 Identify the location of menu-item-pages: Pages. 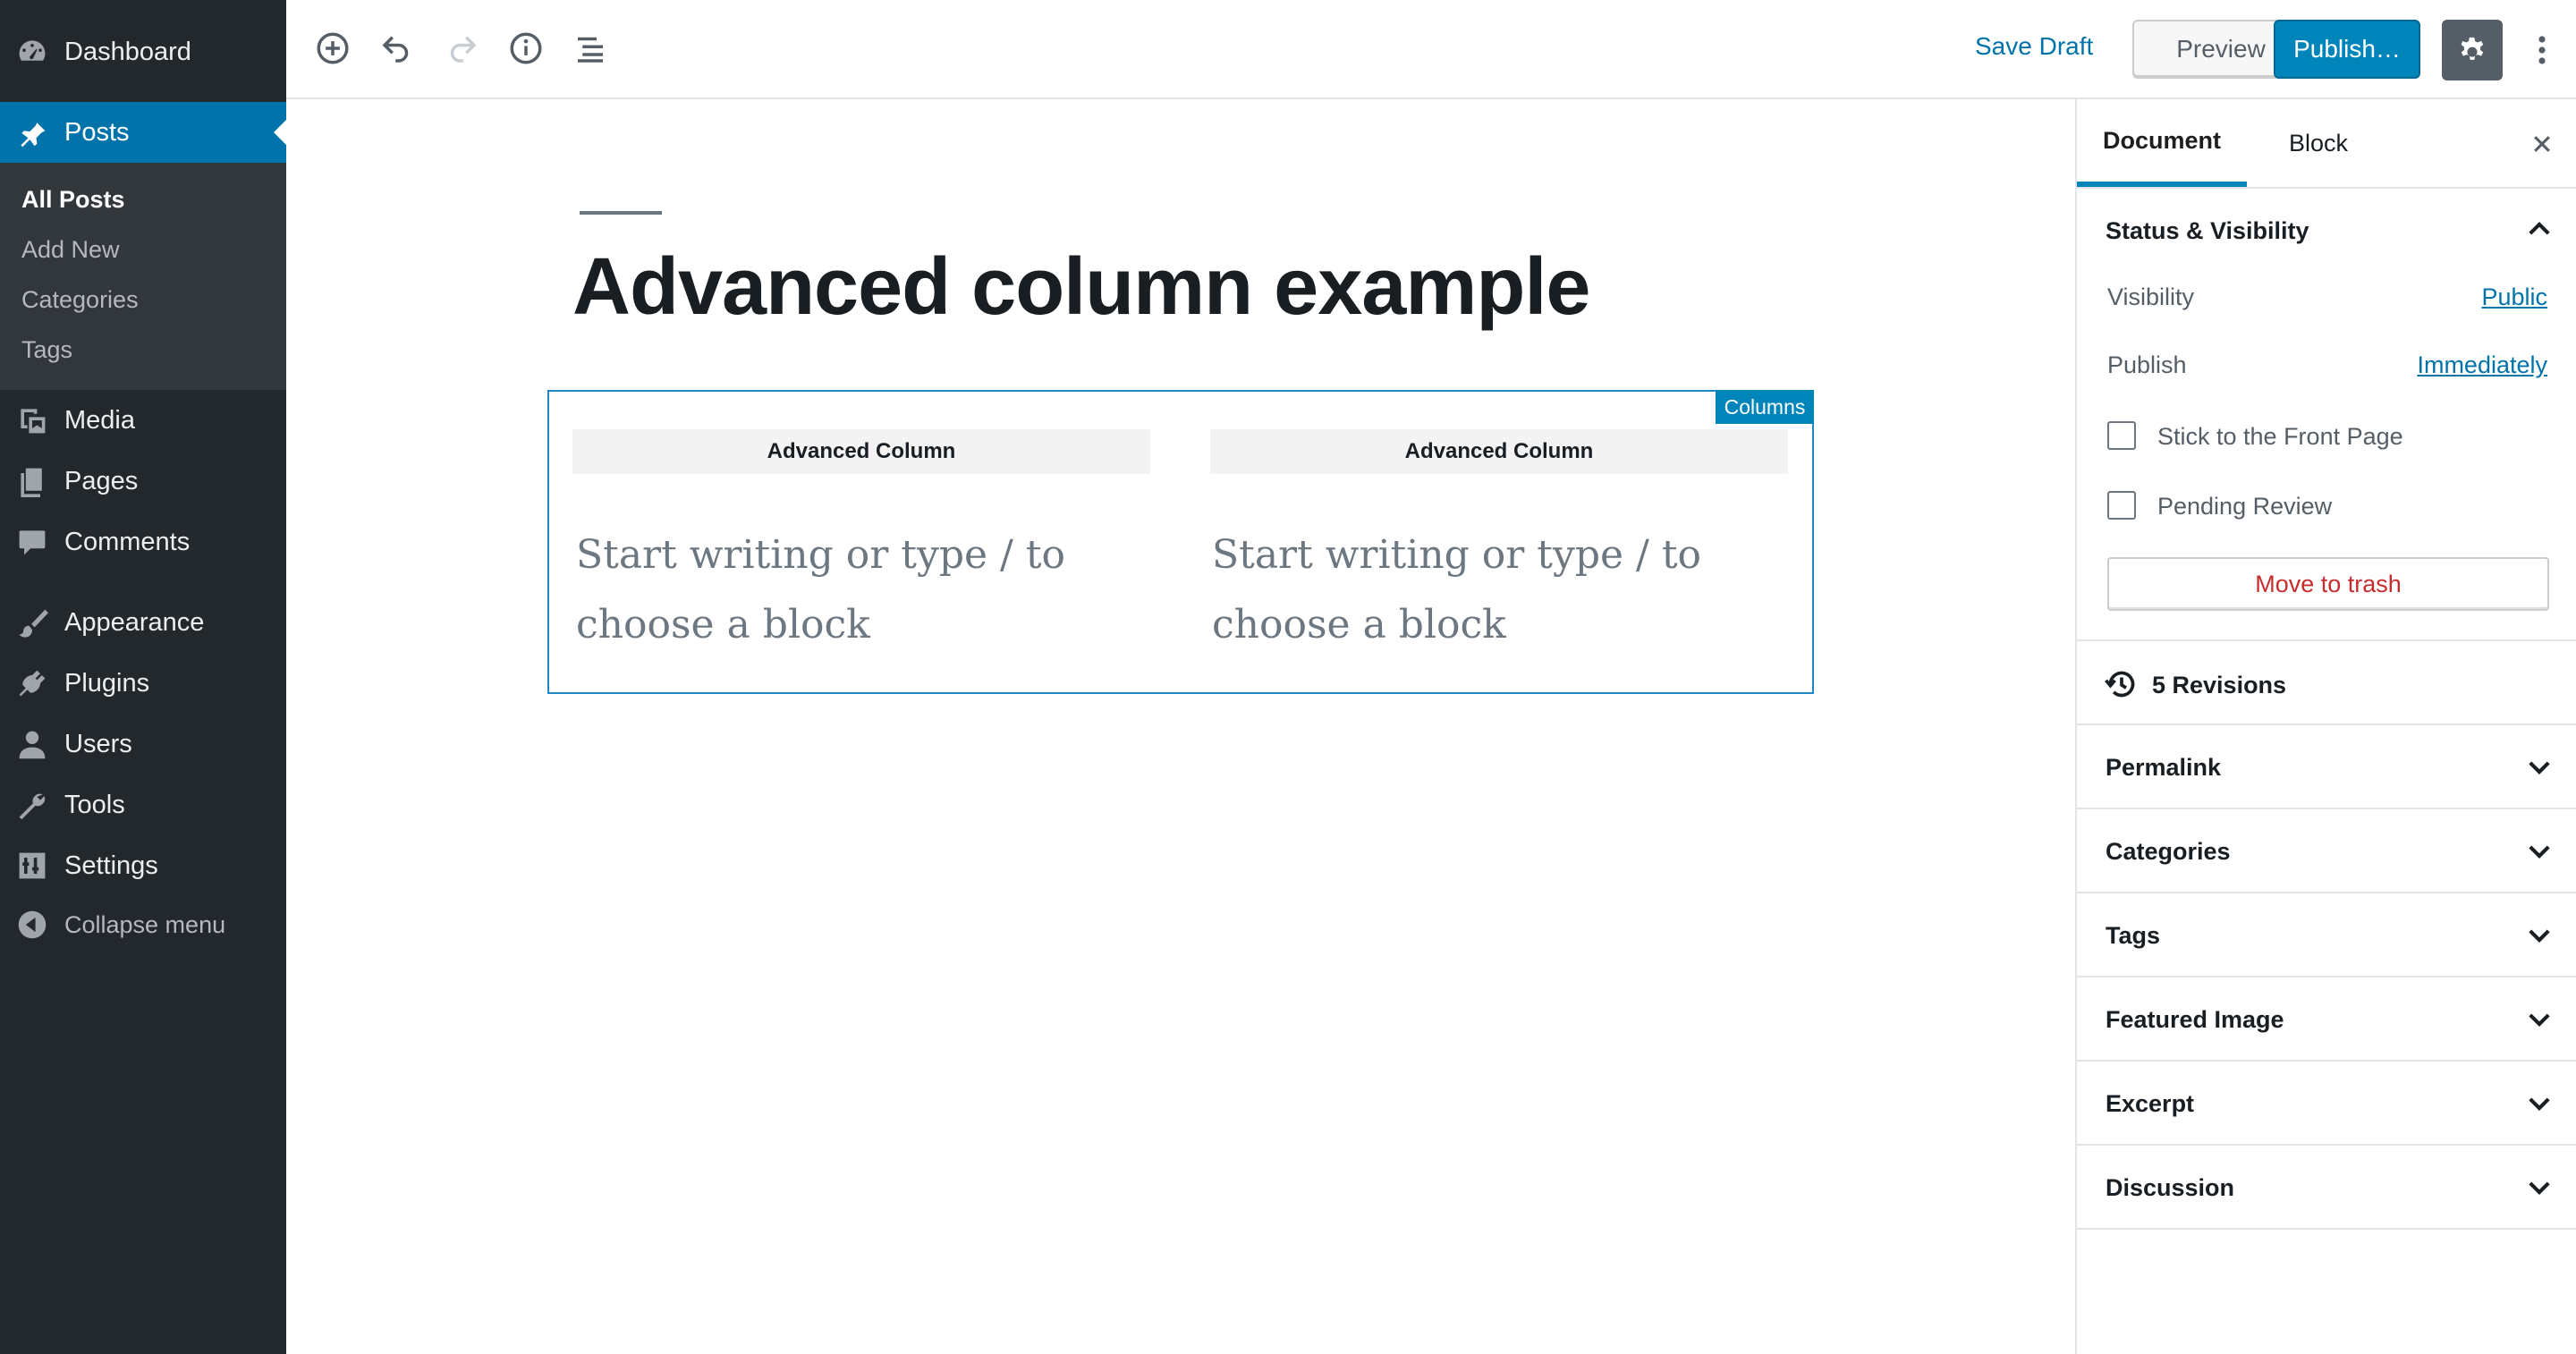
(143, 481).